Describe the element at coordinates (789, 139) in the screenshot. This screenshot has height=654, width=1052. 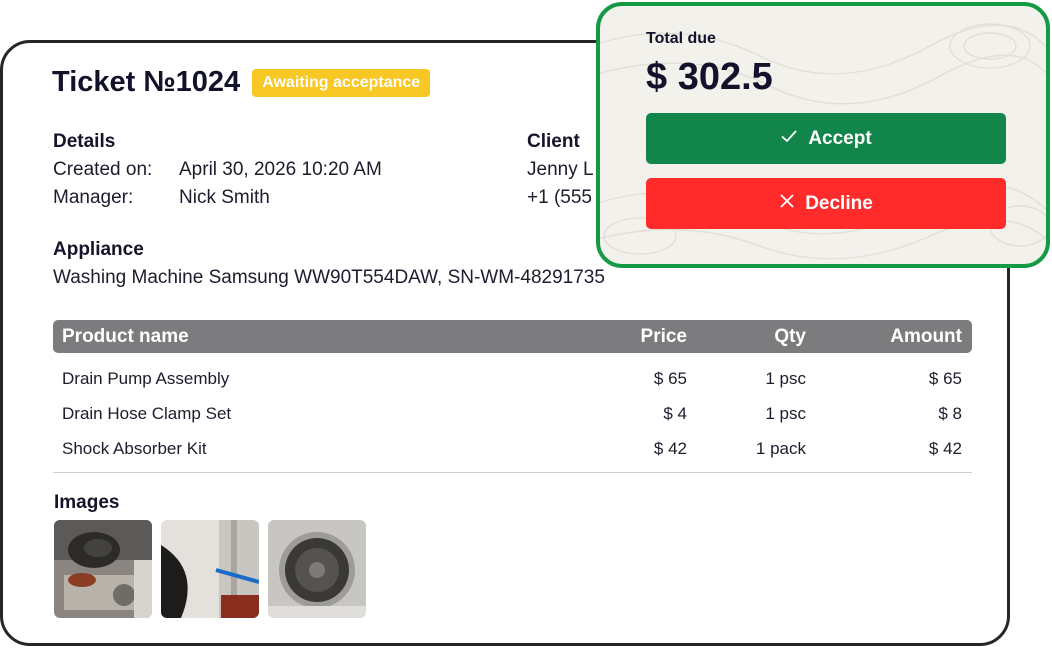
I see `check-icon` at that location.